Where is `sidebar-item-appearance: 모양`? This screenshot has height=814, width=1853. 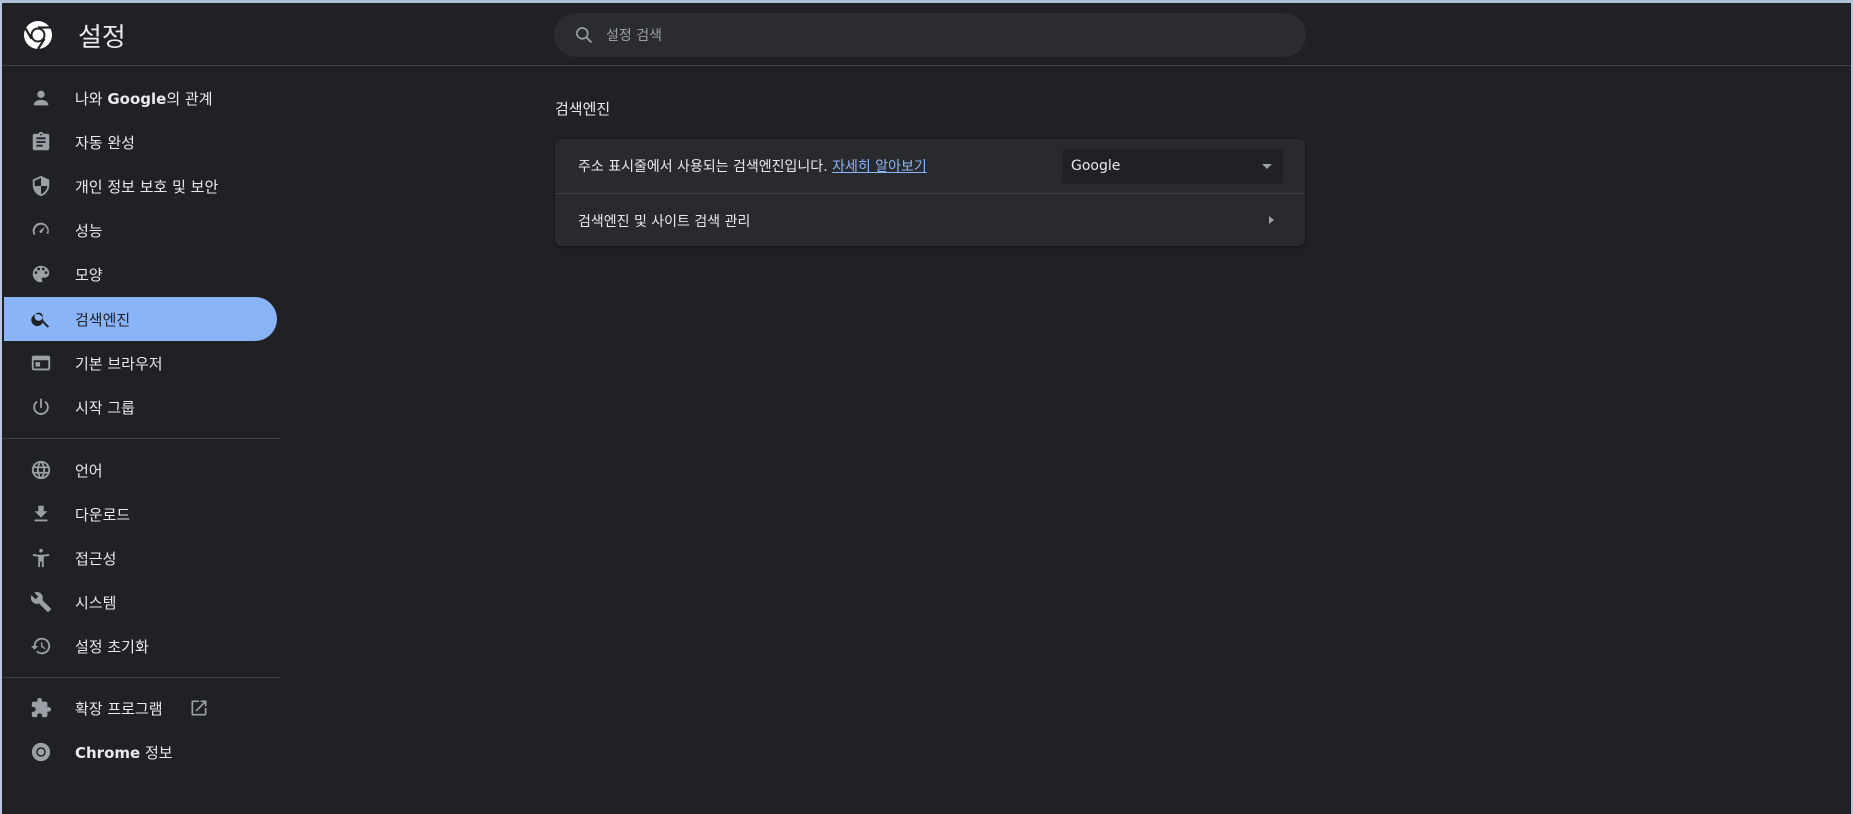
sidebar-item-appearance: 모양 is located at coordinates (140, 274).